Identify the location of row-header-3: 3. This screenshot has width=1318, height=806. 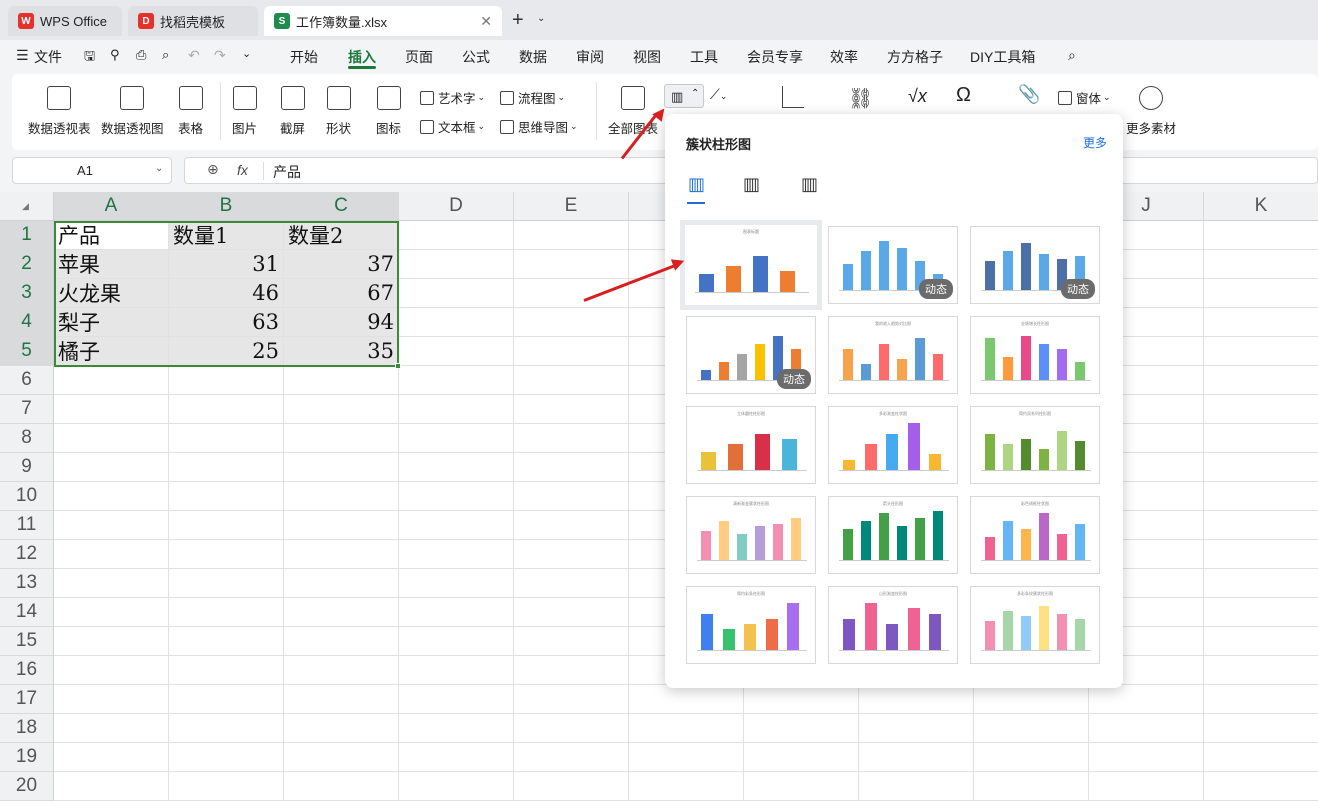
(27, 293).